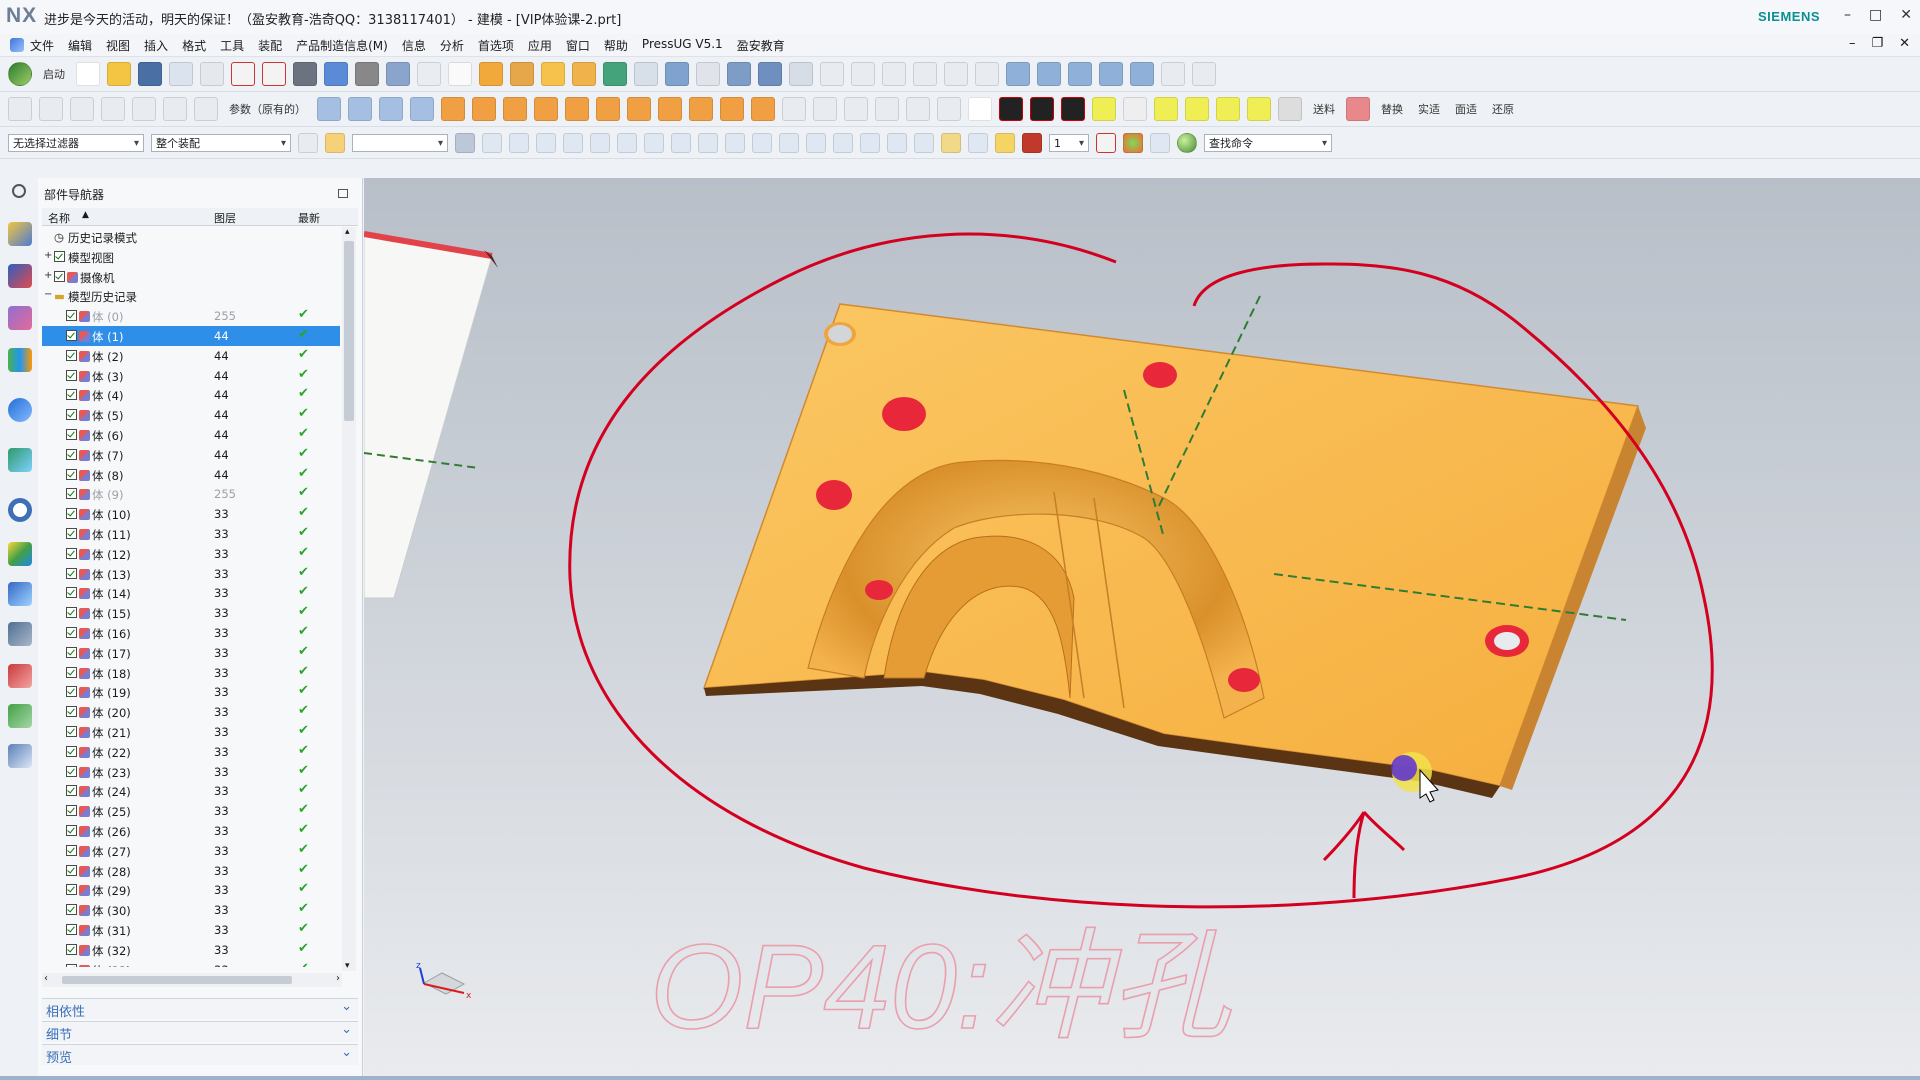 This screenshot has height=1080, width=1920. I want to click on bridge-tool-icon, so click(391, 109).